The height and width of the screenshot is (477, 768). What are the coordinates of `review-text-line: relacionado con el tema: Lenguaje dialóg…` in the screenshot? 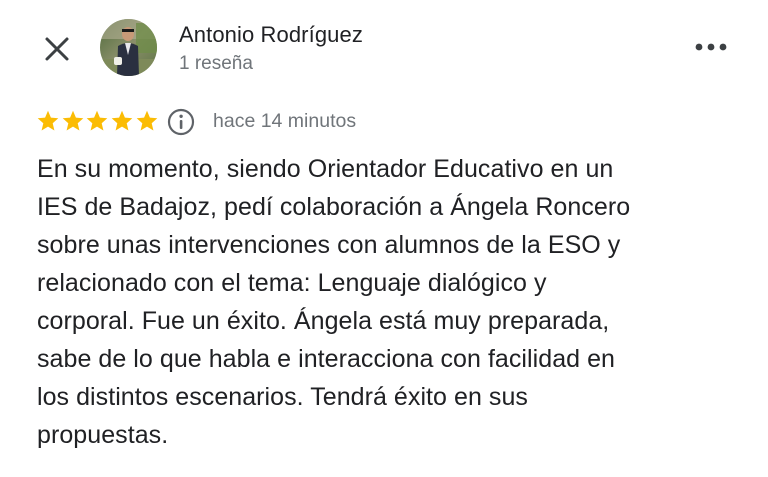 It's located at (292, 283).